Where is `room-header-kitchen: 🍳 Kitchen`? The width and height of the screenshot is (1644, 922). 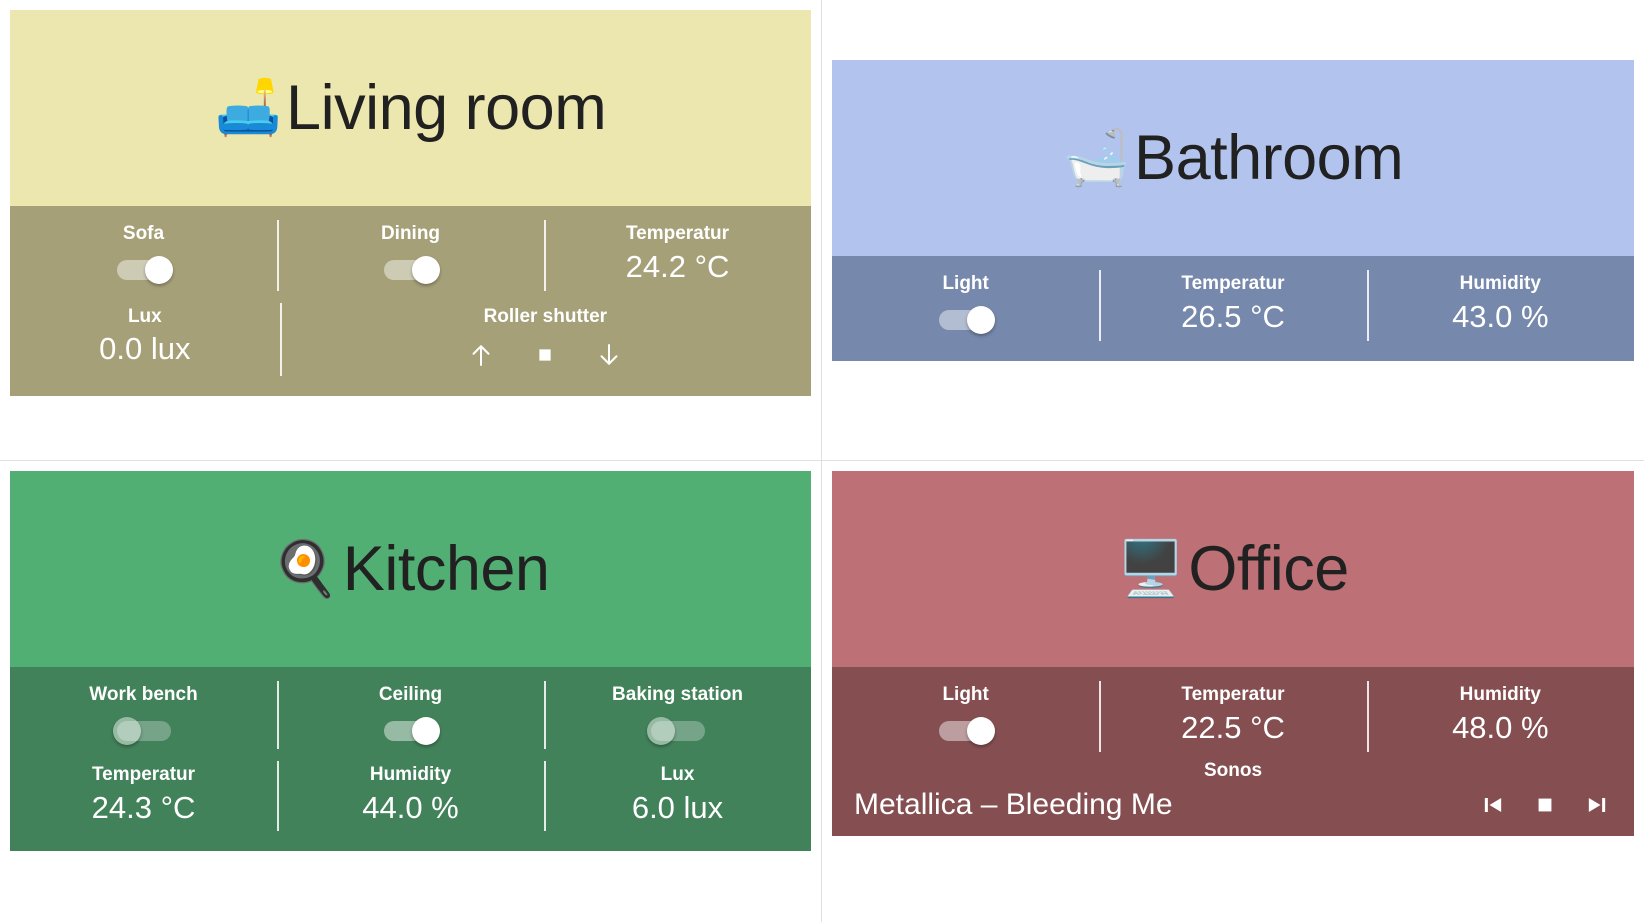
room-header-kitchen: 🍳 Kitchen is located at coordinates (410, 569).